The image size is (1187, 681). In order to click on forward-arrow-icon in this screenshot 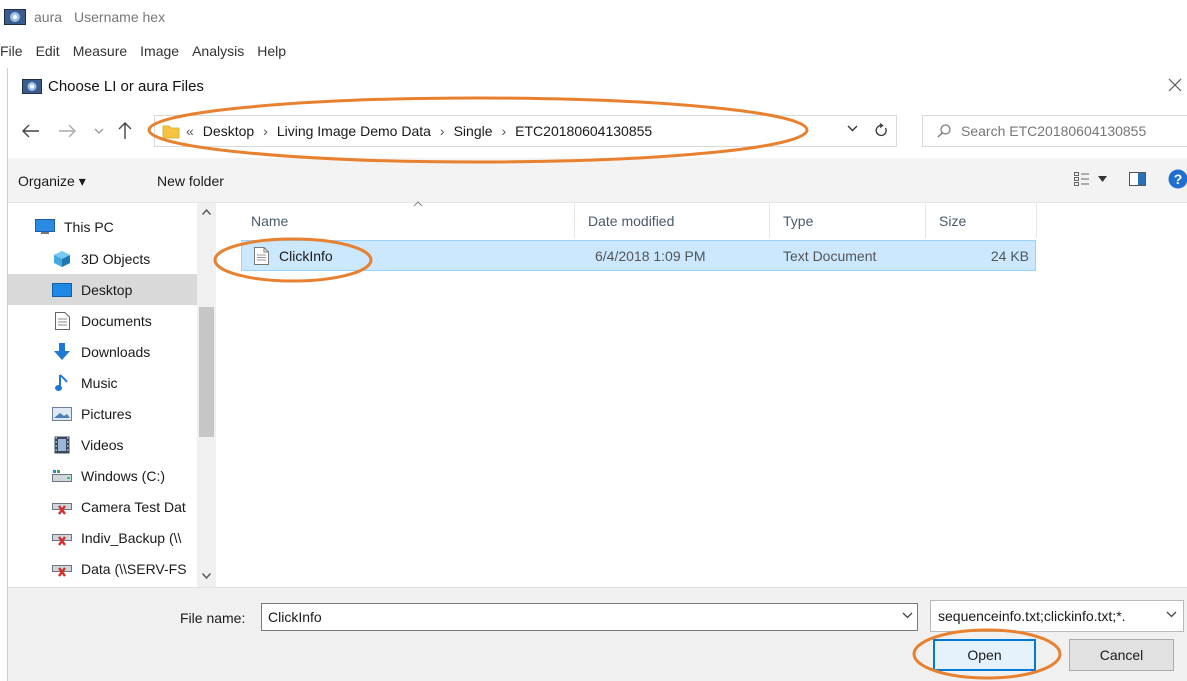, I will do `click(67, 131)`.